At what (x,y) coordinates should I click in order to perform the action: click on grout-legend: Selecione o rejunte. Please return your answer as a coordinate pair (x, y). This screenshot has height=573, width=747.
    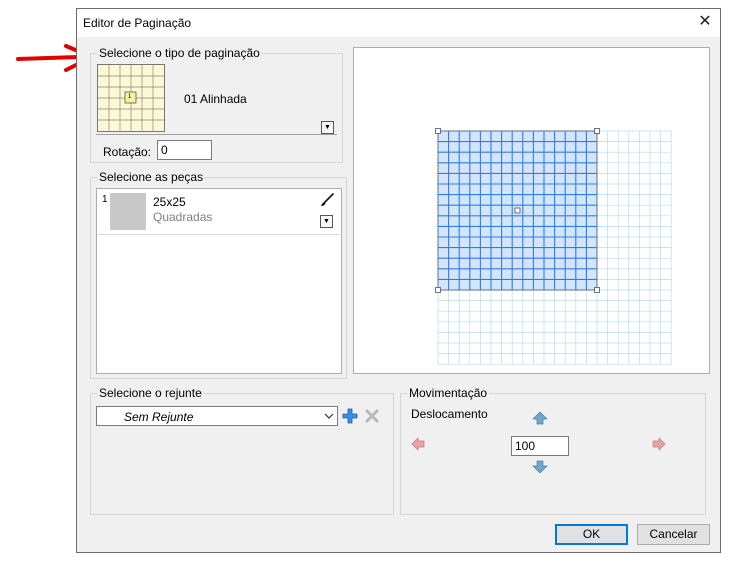
    Looking at the image, I should click on (150, 393).